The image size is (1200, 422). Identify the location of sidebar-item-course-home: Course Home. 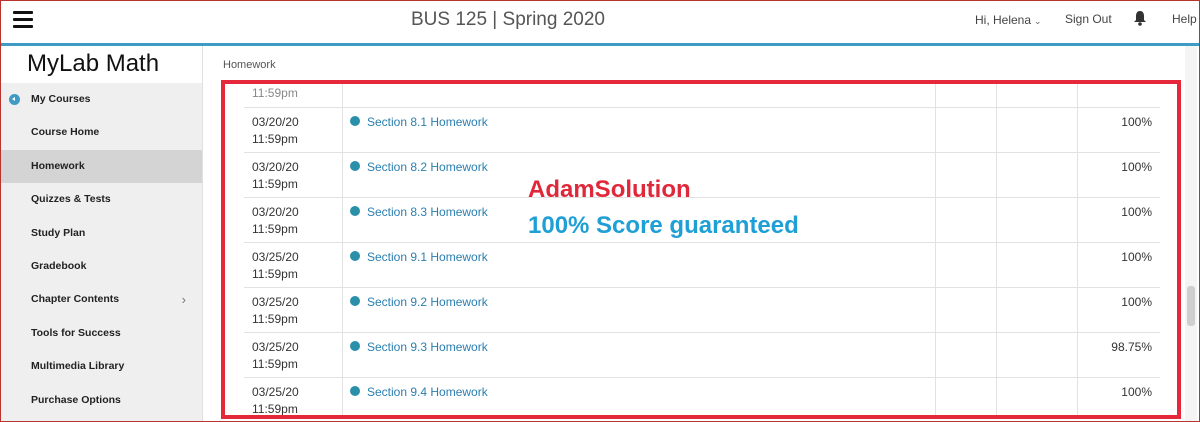
(101, 132).